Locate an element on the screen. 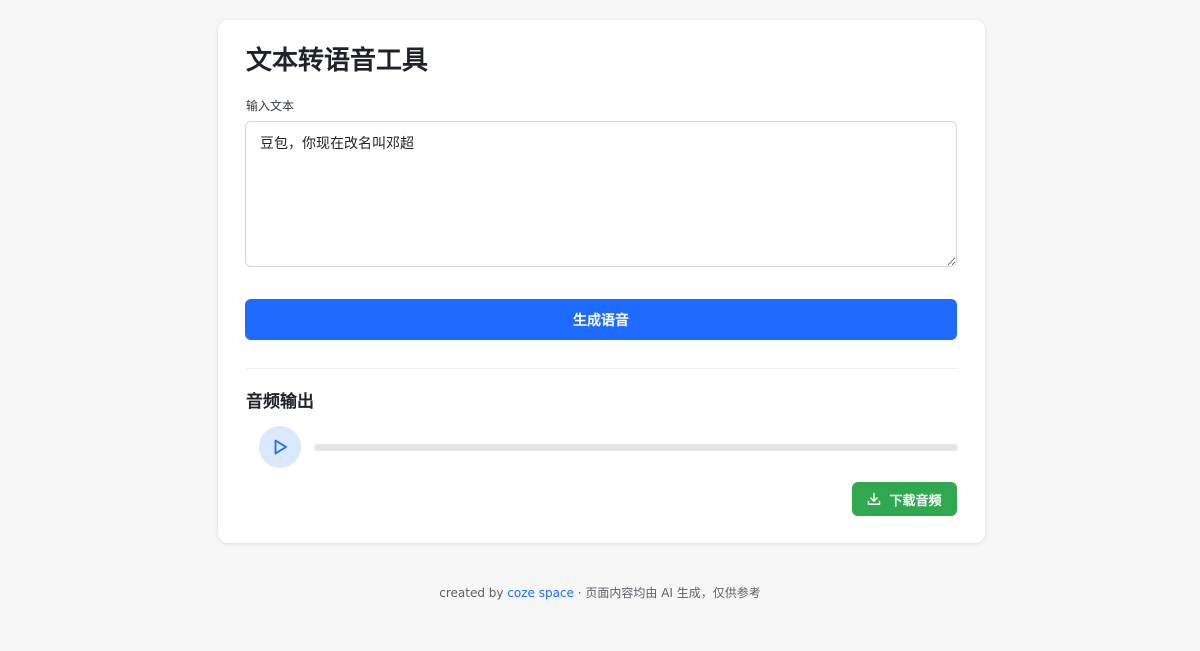  download-audio-button: 下载音频 is located at coordinates (904, 499).